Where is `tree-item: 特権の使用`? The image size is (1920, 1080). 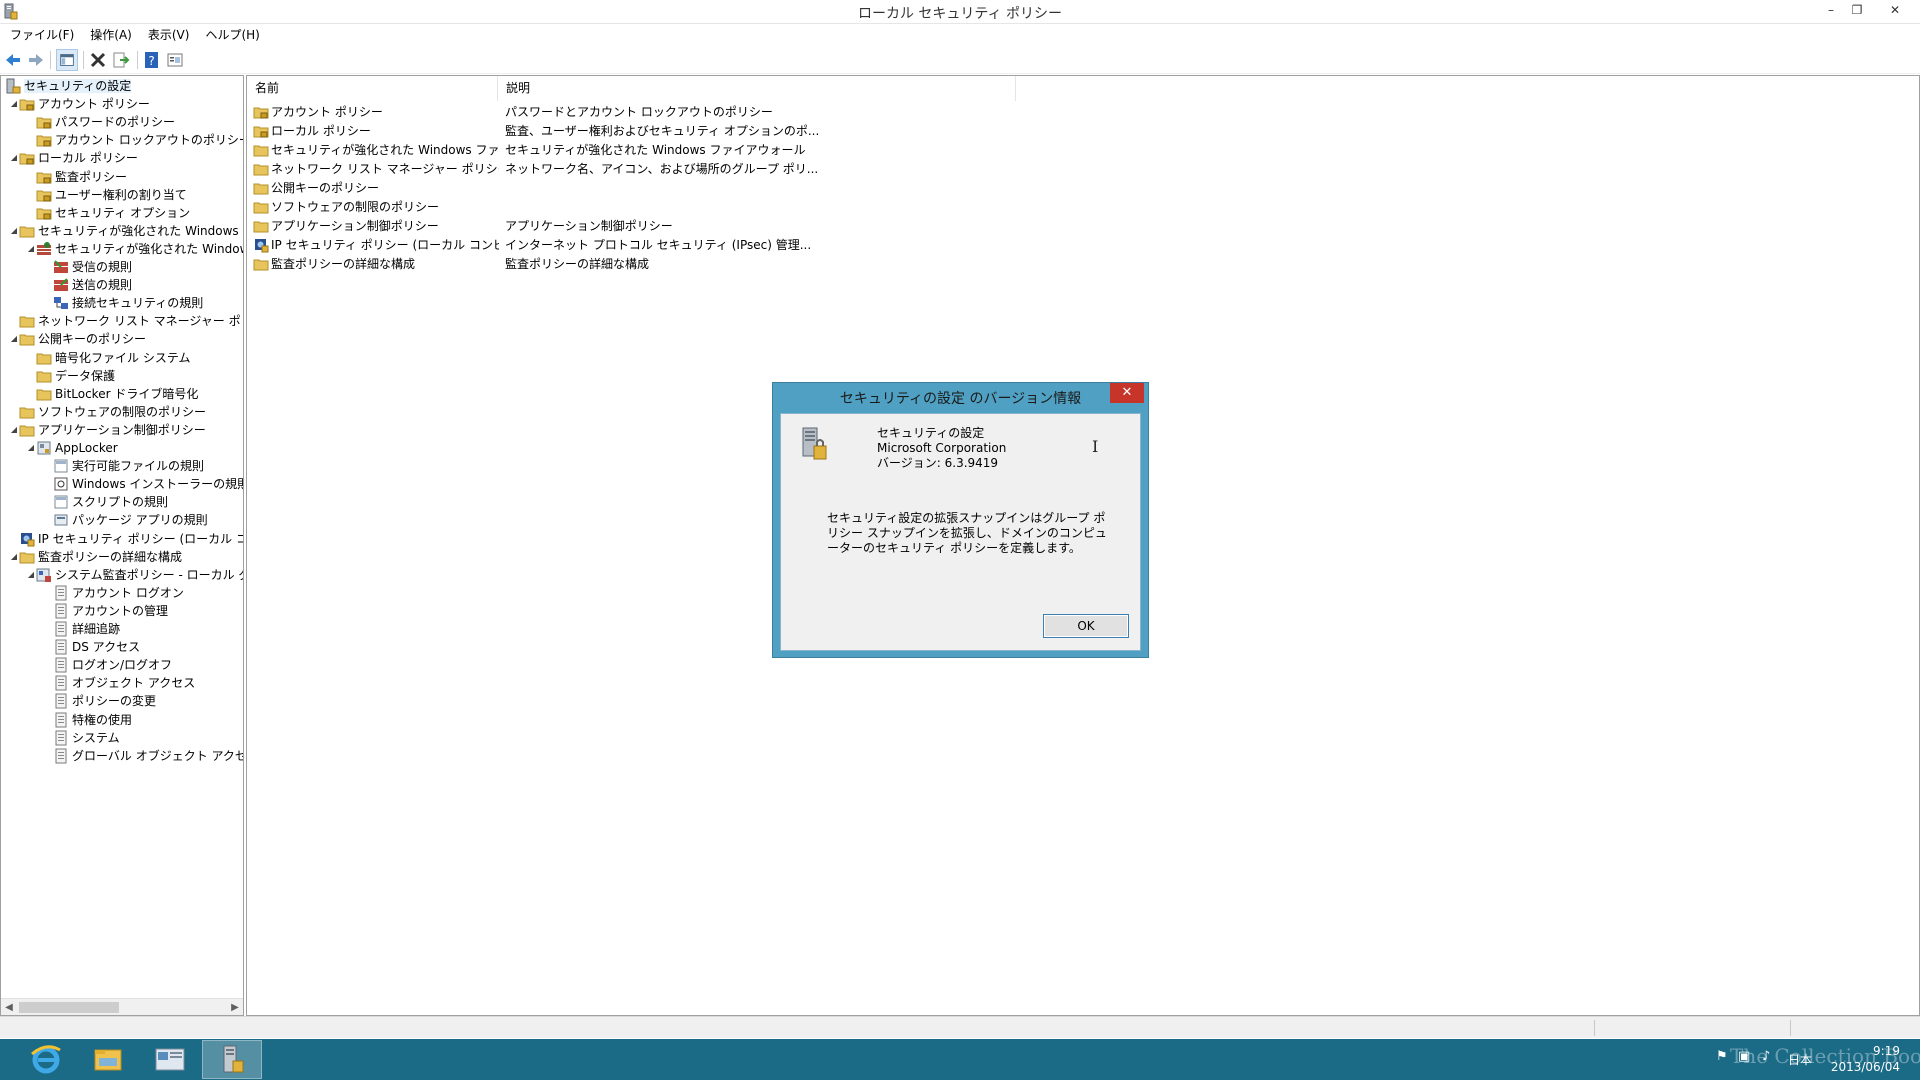
tree-item: 特権の使用 is located at coordinates (87, 720).